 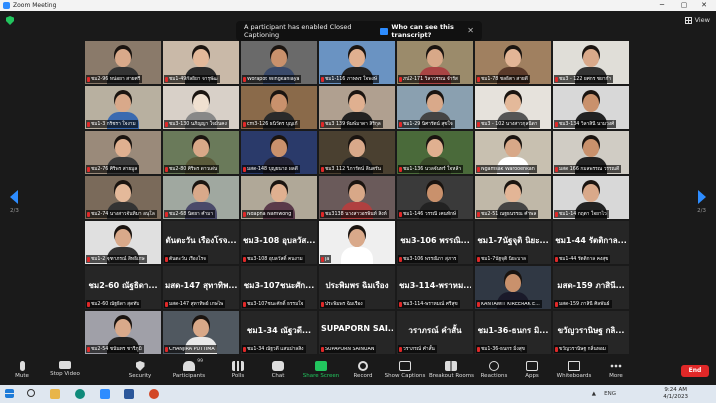 I want to click on participant-tile: ชม2-76 ศิริพร สายมูล, so click(x=123, y=152).